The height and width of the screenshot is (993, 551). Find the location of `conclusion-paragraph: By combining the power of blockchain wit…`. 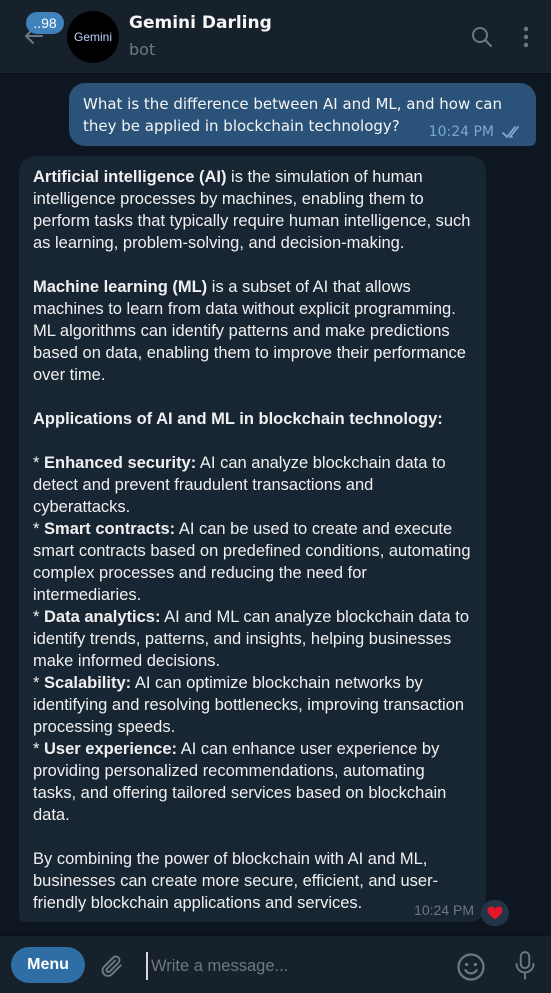

conclusion-paragraph: By combining the power of blockchain wit… is located at coordinates (236, 881).